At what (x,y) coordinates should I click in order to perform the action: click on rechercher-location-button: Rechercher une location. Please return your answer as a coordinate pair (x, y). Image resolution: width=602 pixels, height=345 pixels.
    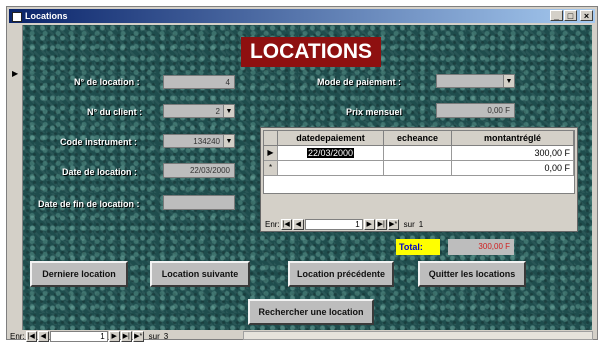
    Looking at the image, I should click on (311, 312).